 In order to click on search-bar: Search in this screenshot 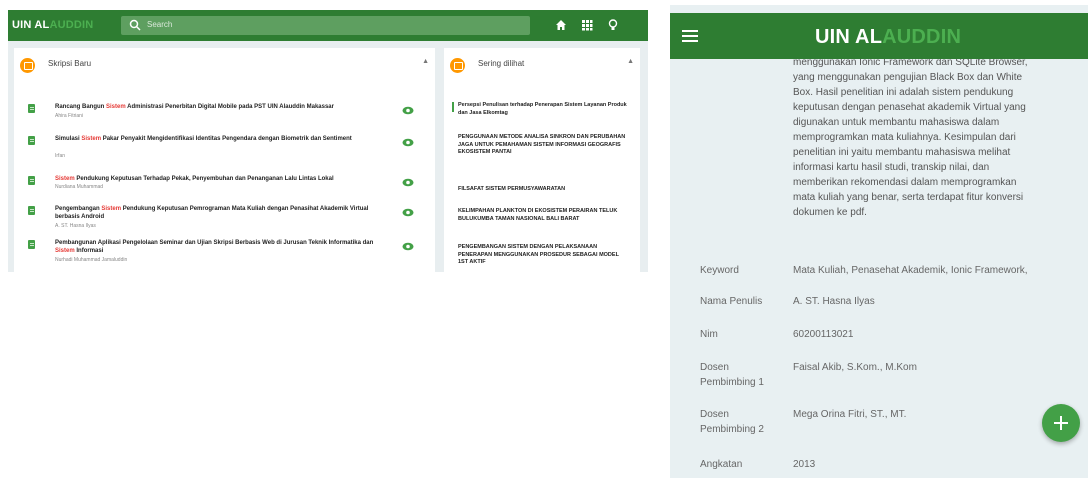, I will do `click(325, 25)`.